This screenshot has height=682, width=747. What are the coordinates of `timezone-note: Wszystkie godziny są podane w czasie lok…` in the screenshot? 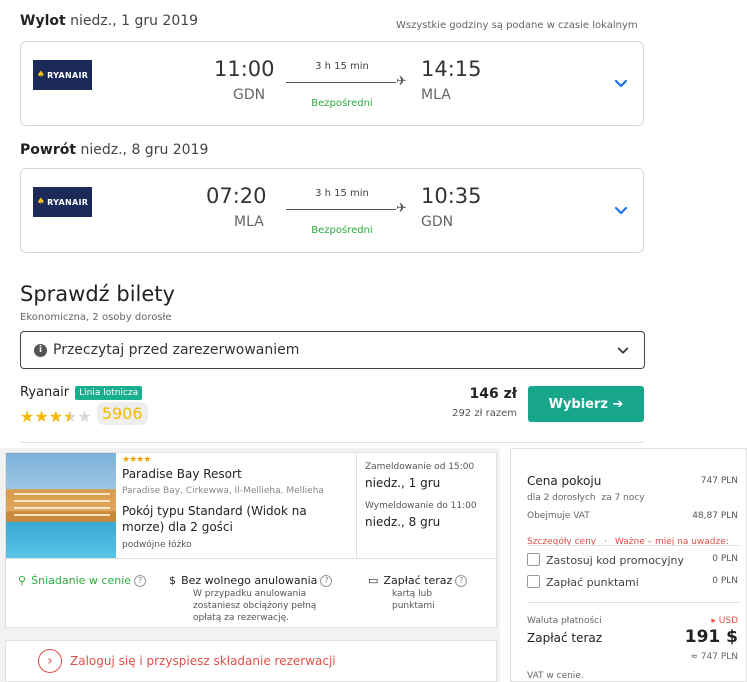 It's located at (517, 25).